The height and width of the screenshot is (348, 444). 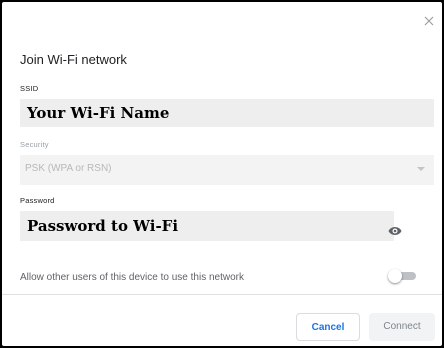 I want to click on ssid-field: Your Wi-Fi Name, so click(x=227, y=113).